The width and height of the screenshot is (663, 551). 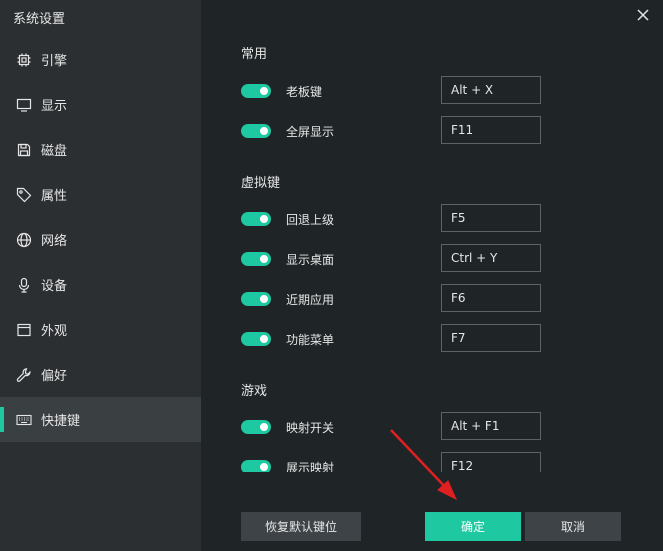 What do you see at coordinates (39, 19) in the screenshot?
I see `window-title: 系统设置` at bounding box center [39, 19].